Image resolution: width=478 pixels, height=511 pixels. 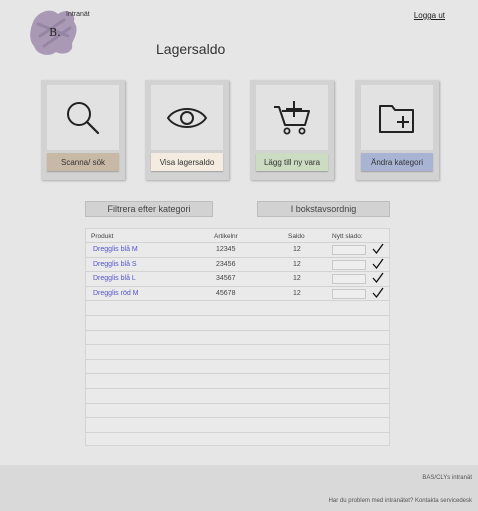 What do you see at coordinates (191, 49) in the screenshot?
I see `page-title: Lagersaldo` at bounding box center [191, 49].